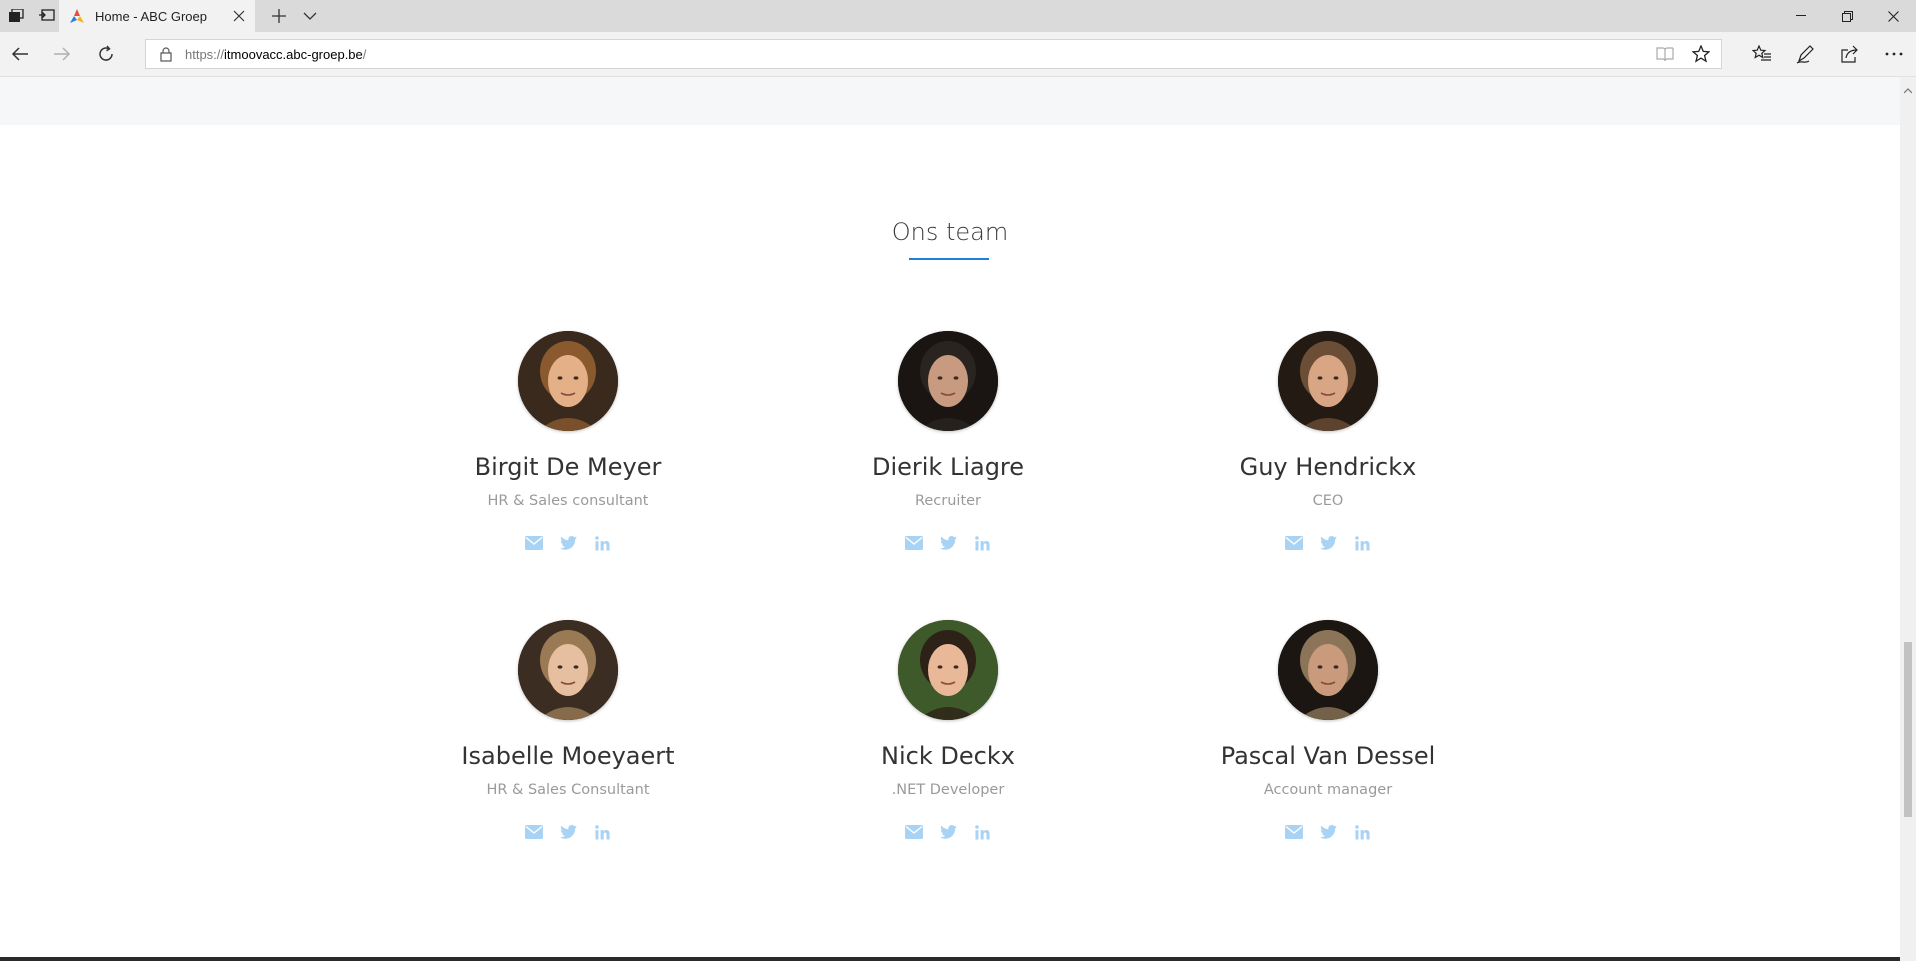 The width and height of the screenshot is (1916, 961). Describe the element at coordinates (62, 54) in the screenshot. I see `forward-arrow-icon` at that location.